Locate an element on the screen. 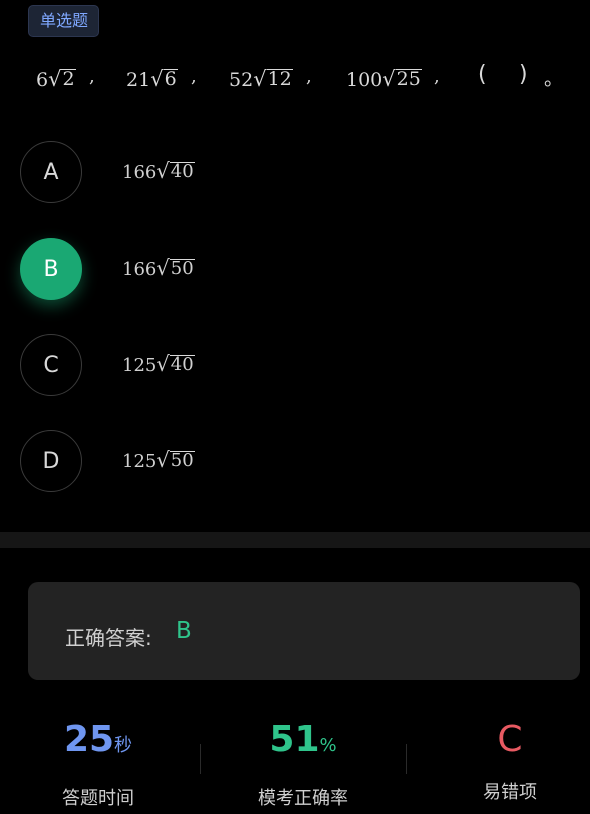  stat-common-error: C 易错项 is located at coordinates (501, 761).